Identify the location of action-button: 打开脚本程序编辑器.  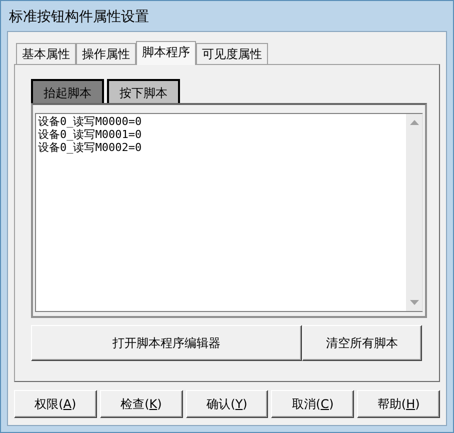
(166, 343).